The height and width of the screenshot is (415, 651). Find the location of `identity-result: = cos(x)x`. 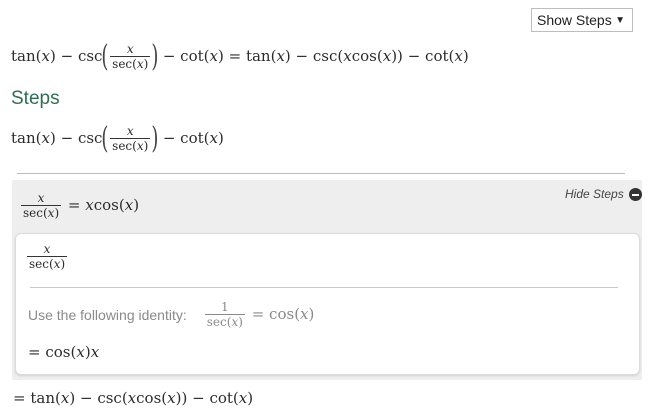

identity-result: = cos(x)x is located at coordinates (64, 352).